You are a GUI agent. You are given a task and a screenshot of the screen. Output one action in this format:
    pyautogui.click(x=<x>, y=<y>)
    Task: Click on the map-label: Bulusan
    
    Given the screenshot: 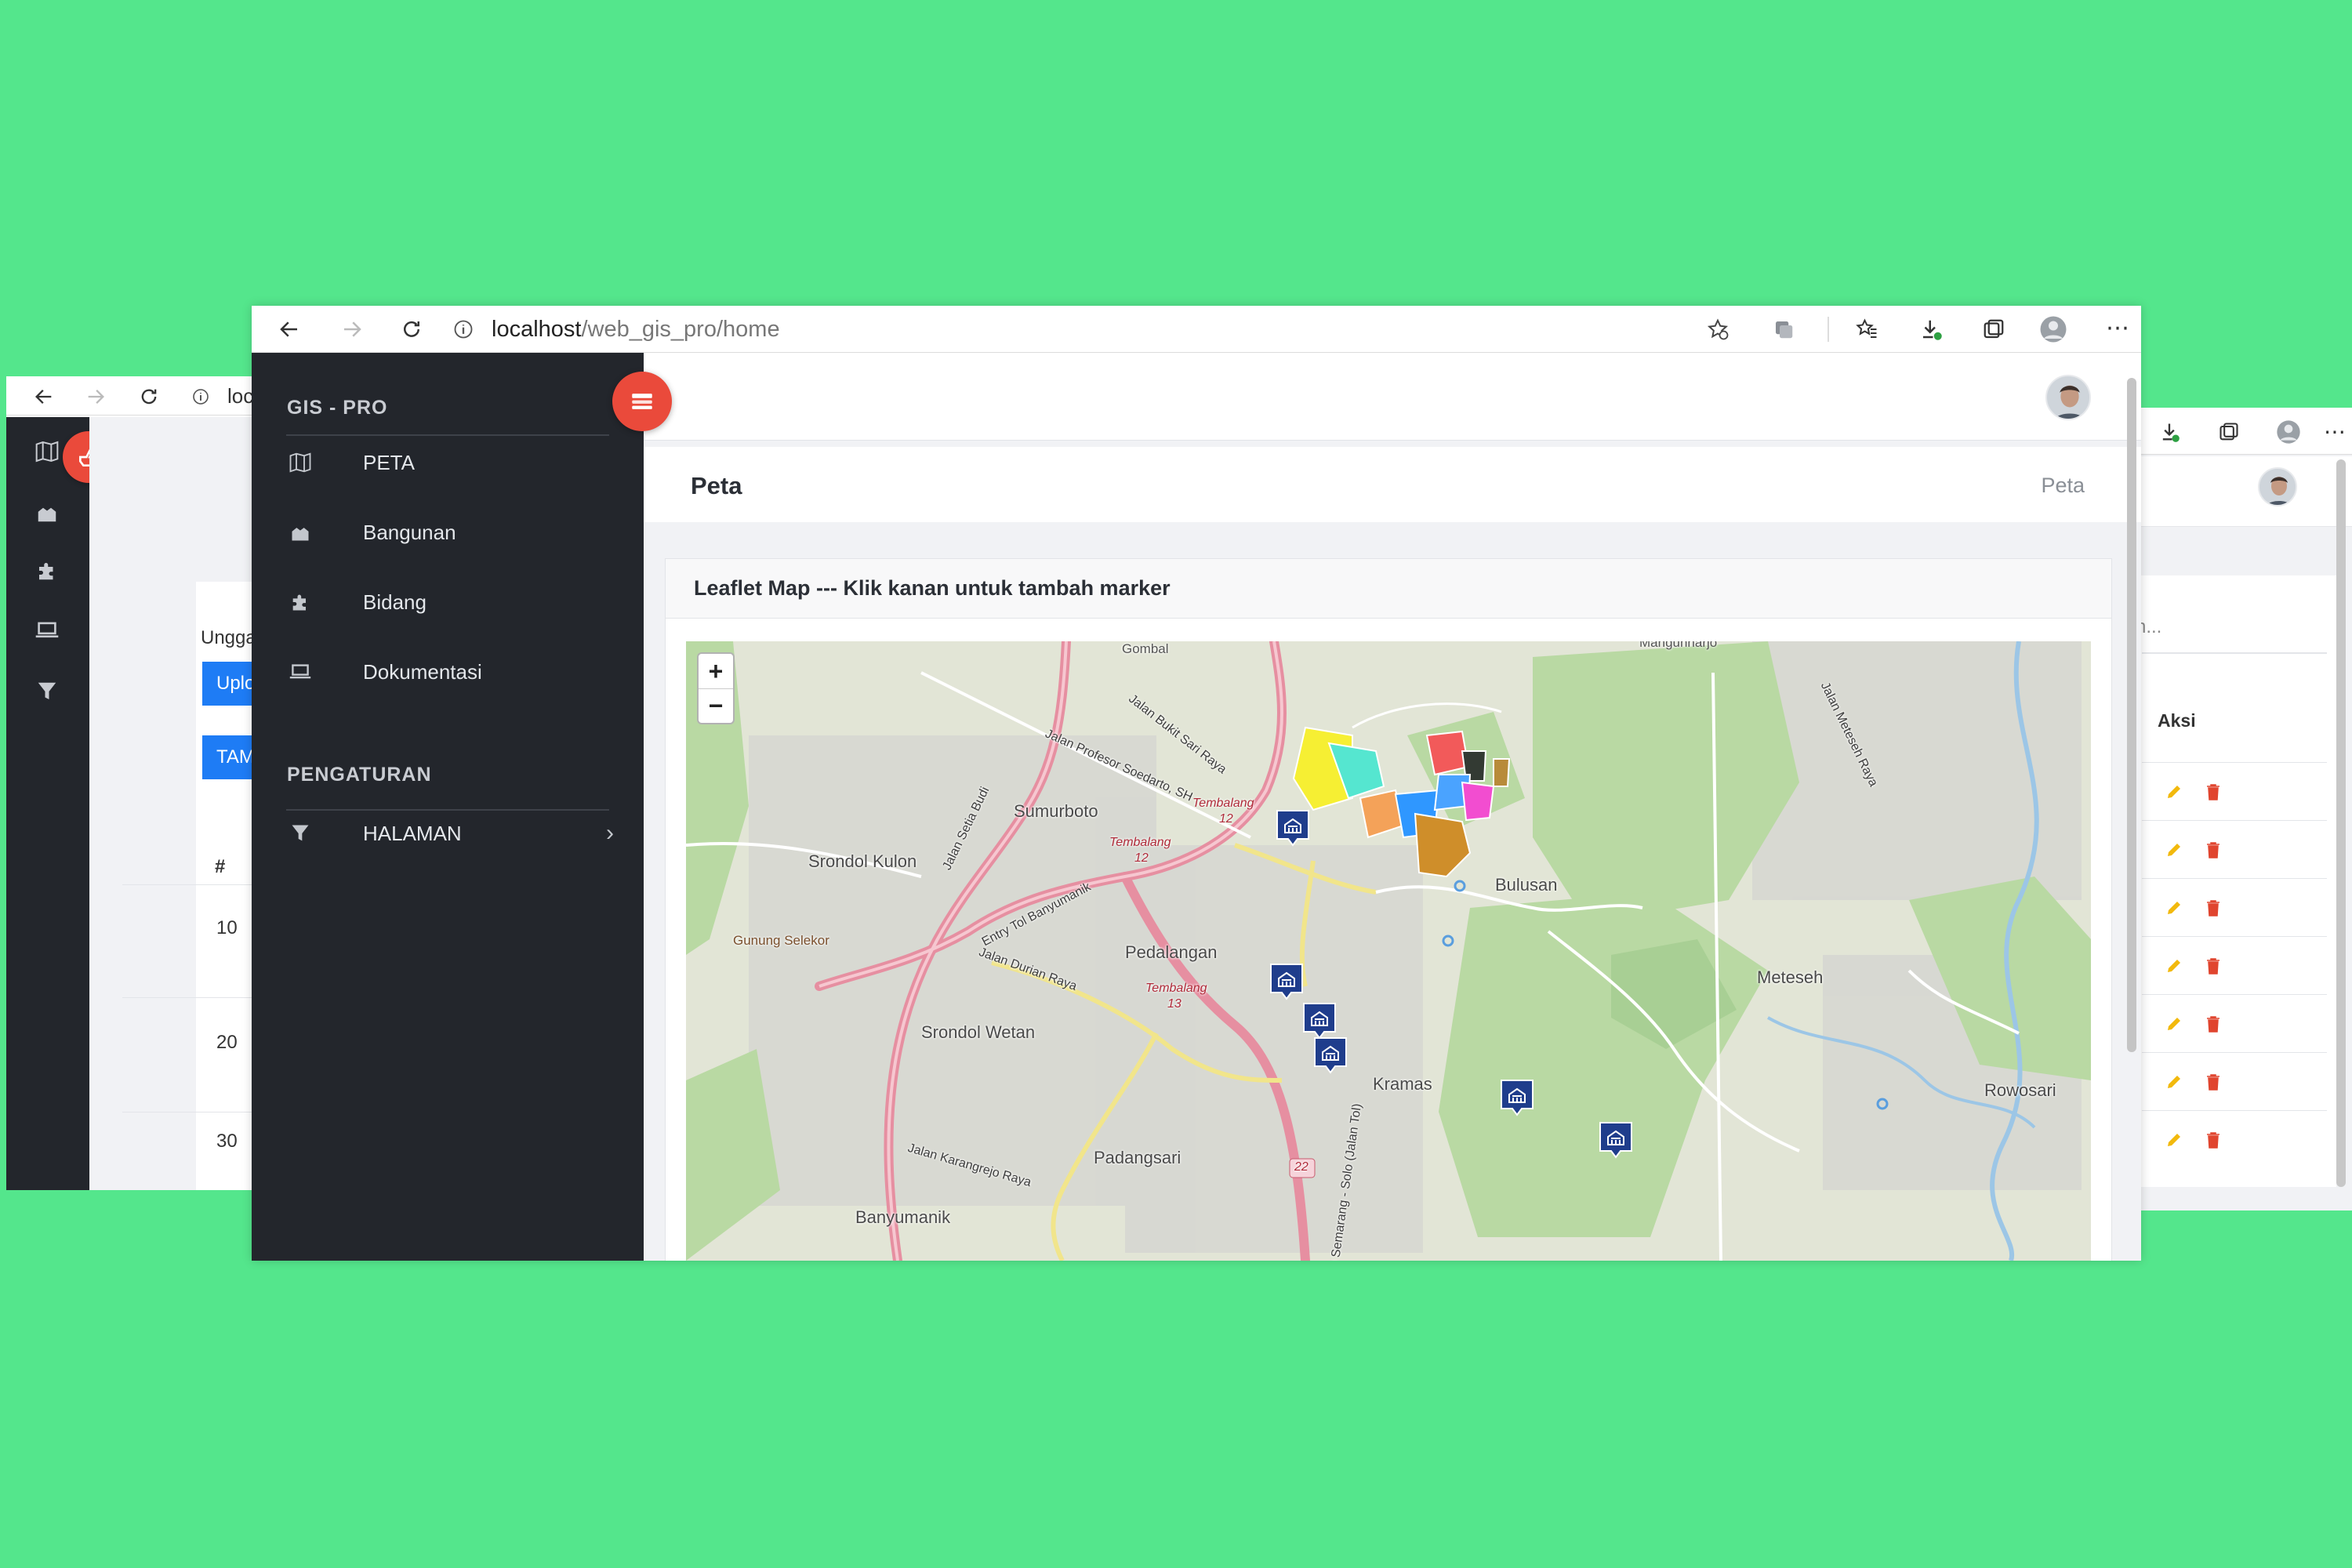 What is the action you would take?
    pyautogui.click(x=1526, y=885)
    